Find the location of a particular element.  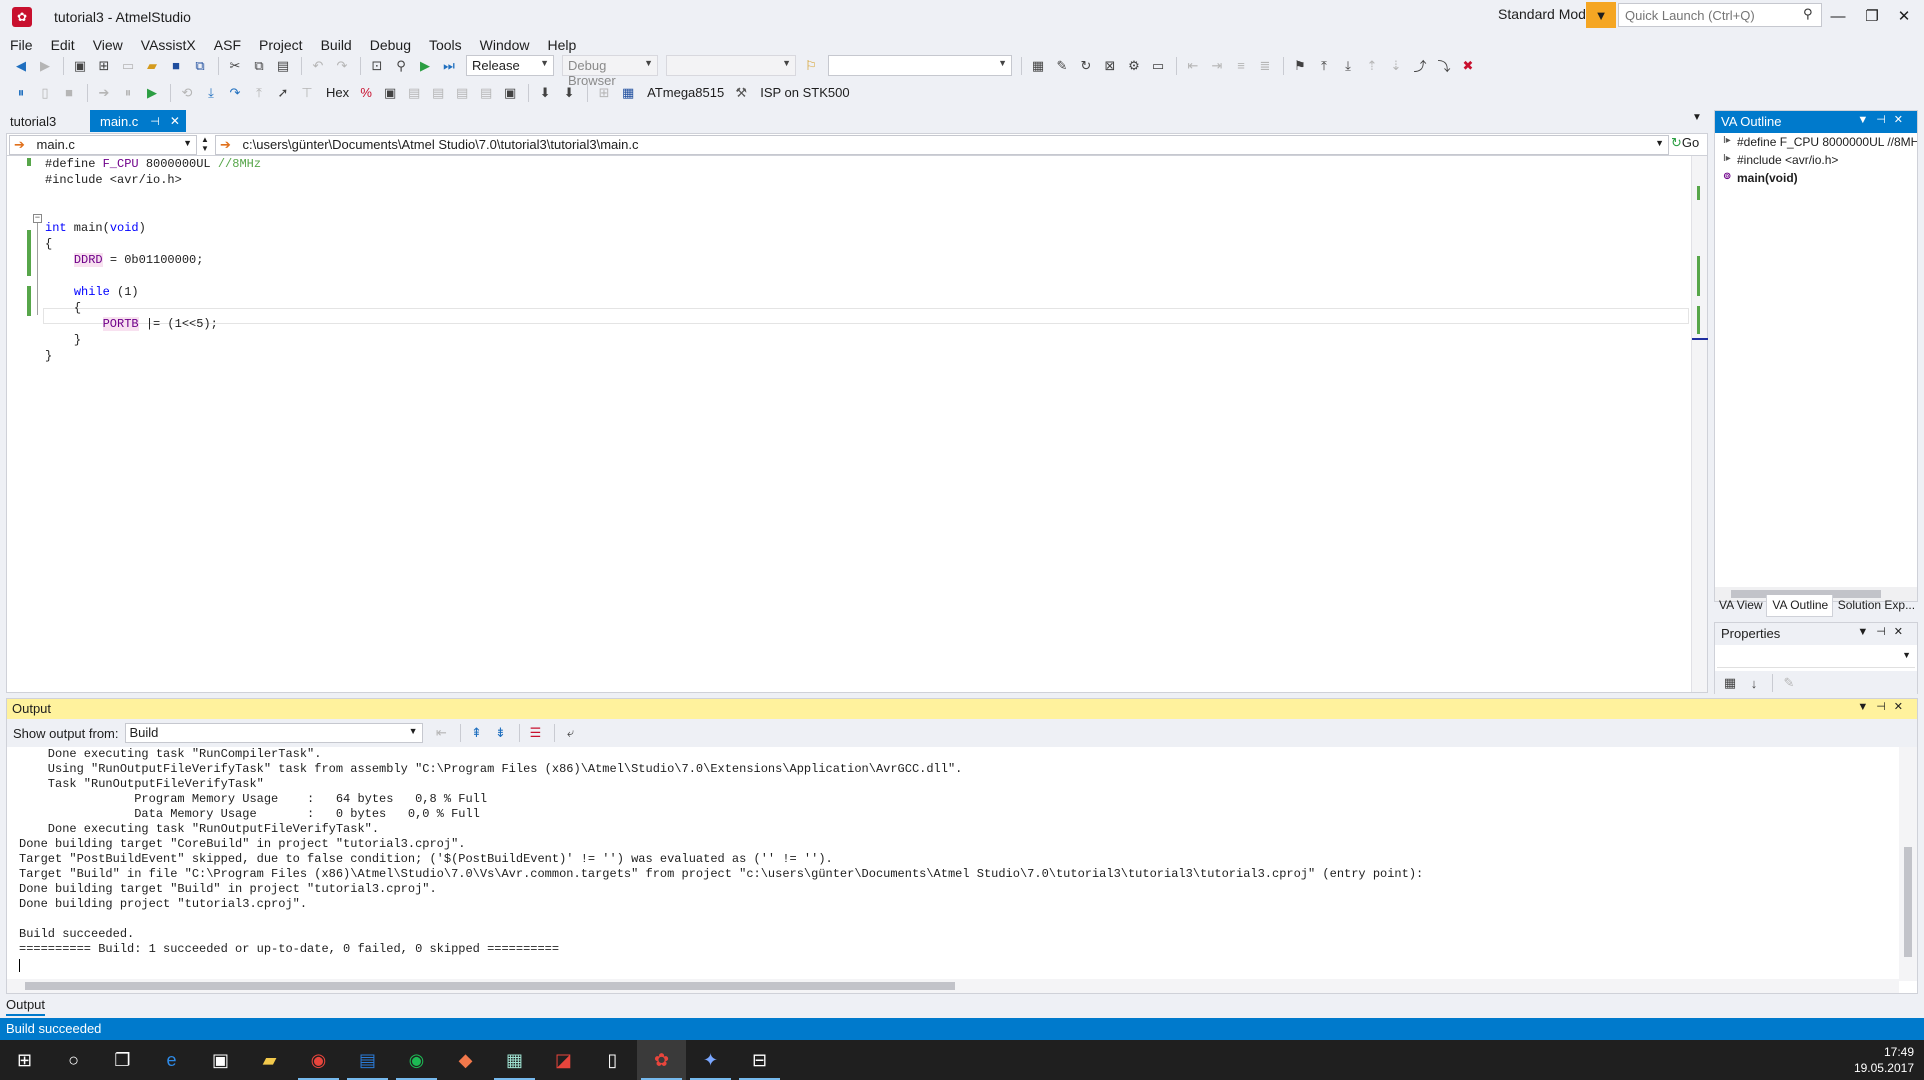

stop-debugging-icon: ▯ is located at coordinates (45, 93).